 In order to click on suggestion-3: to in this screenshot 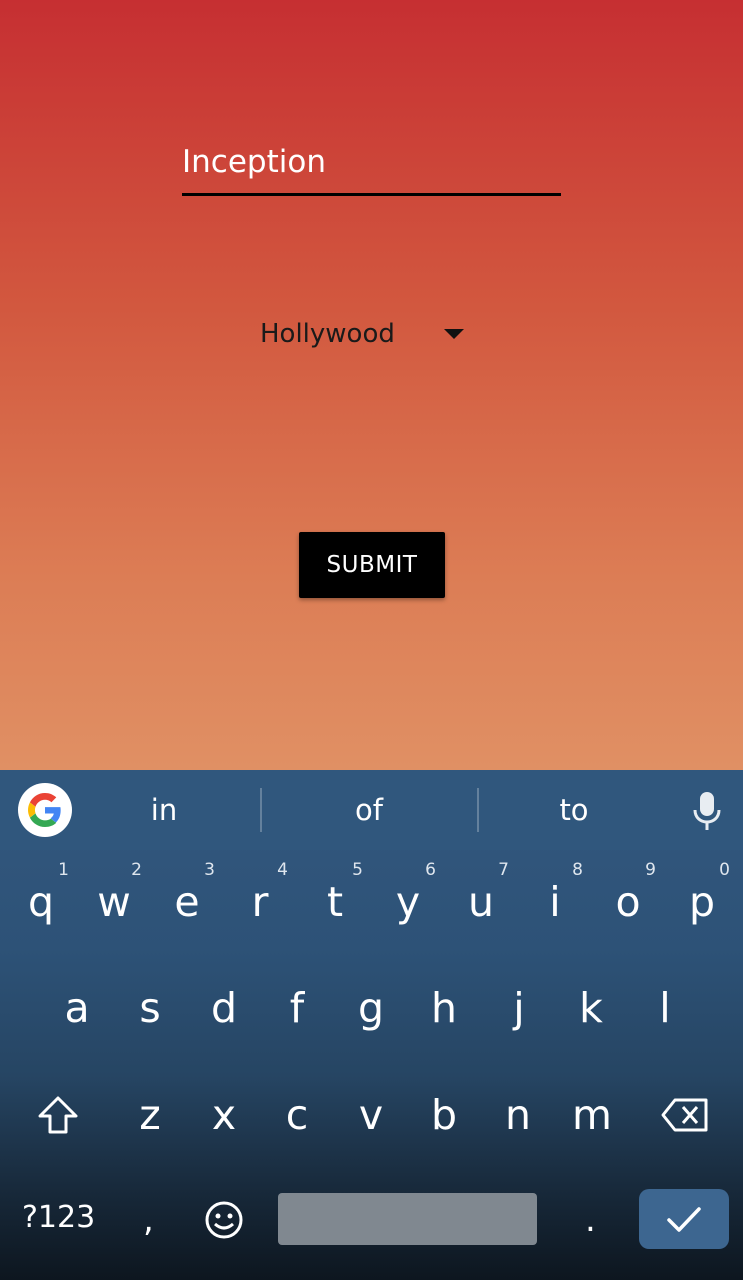, I will do `click(574, 810)`.